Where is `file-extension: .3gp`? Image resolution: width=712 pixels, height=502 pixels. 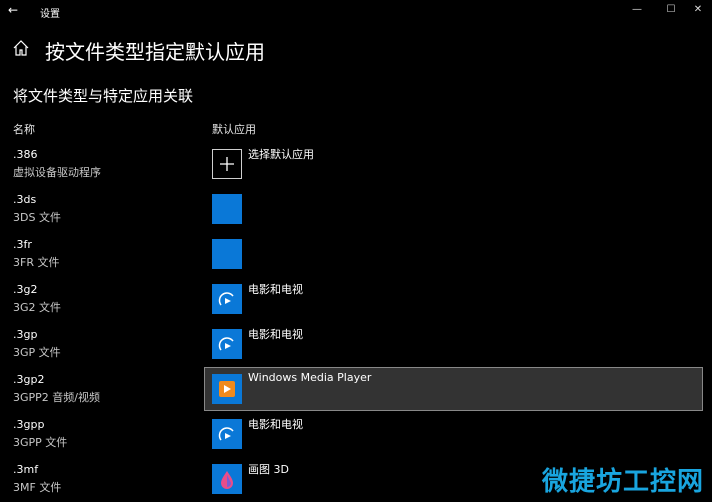
file-extension: .3gp is located at coordinates (25, 334).